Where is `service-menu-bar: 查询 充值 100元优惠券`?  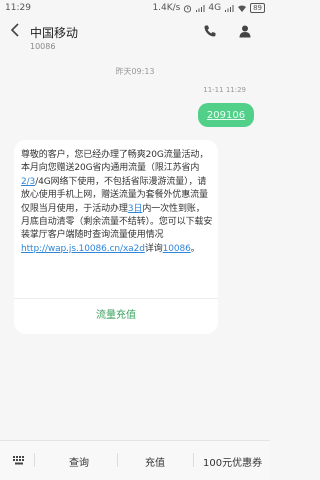 service-menu-bar: 查询 充值 100元优惠券 is located at coordinates (135, 460).